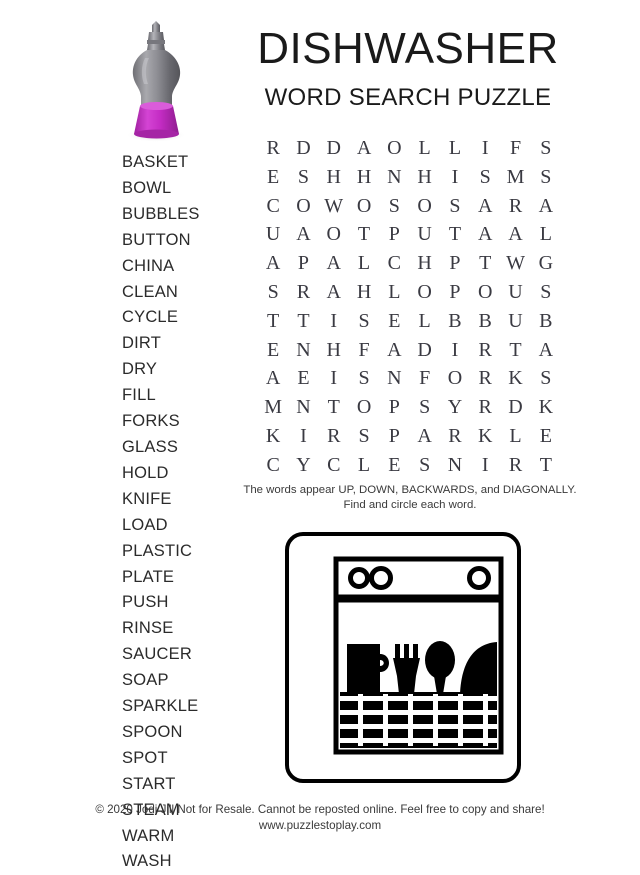  Describe the element at coordinates (182, 396) in the screenshot. I see `word-list-item: FILL` at that location.